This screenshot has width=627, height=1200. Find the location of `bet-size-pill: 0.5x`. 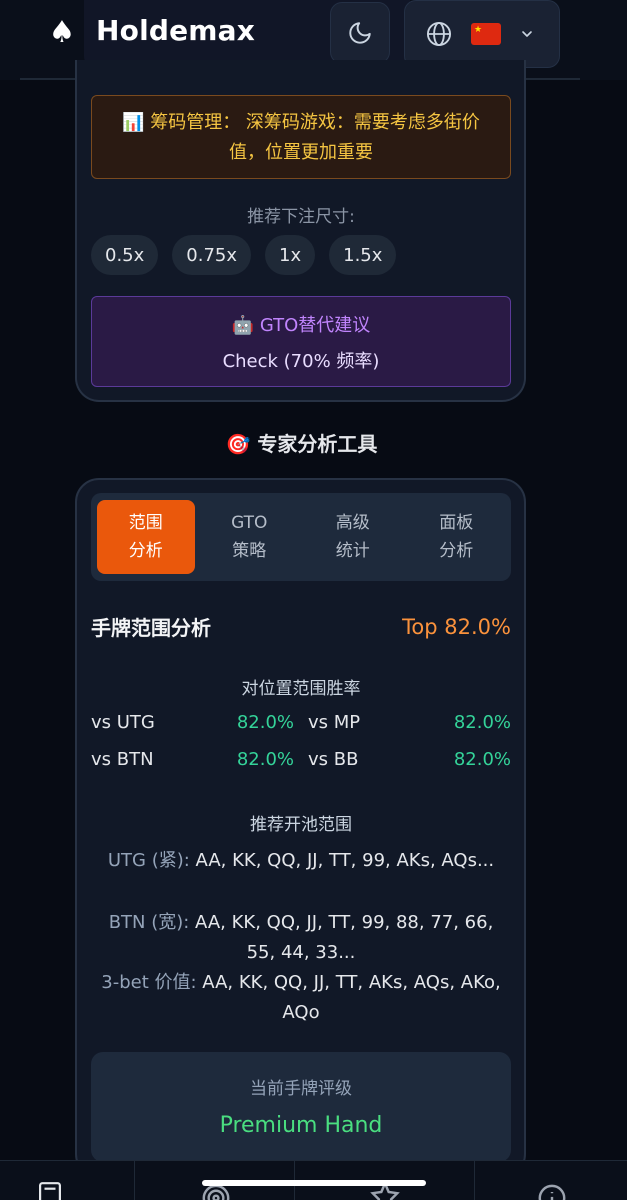

bet-size-pill: 0.5x is located at coordinates (125, 255).